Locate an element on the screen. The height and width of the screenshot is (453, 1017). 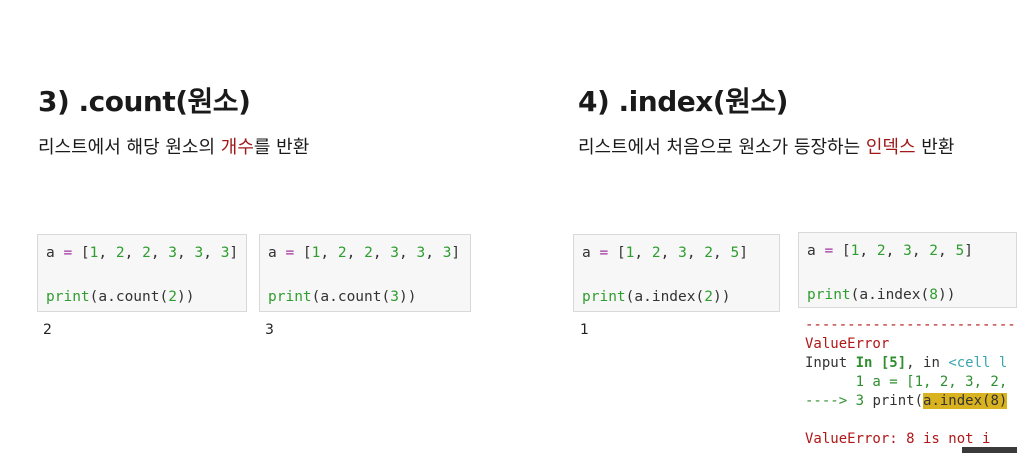
traceback-code-line: 1 a = [1, 2, 3, 2, is located at coordinates (906, 382).